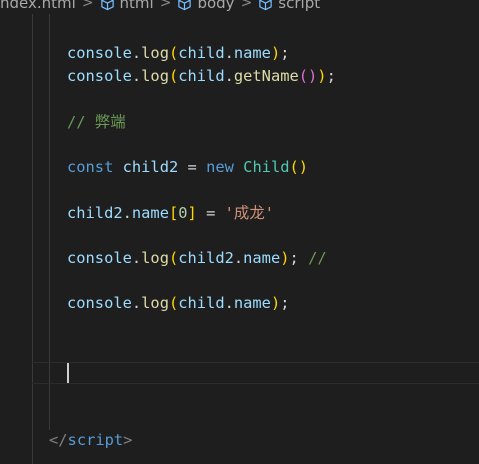 This screenshot has height=464, width=479. Describe the element at coordinates (255, 373) in the screenshot. I see `current-line-highlight` at that location.